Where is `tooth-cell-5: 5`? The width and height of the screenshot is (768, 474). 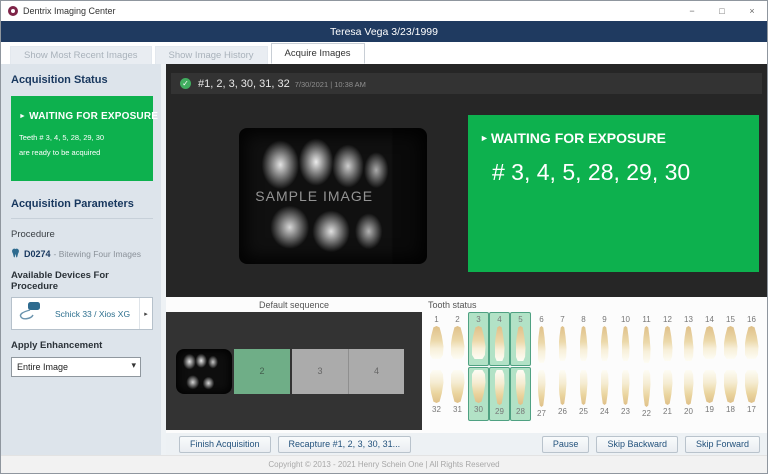
tooth-cell-5: 5 is located at coordinates (520, 339).